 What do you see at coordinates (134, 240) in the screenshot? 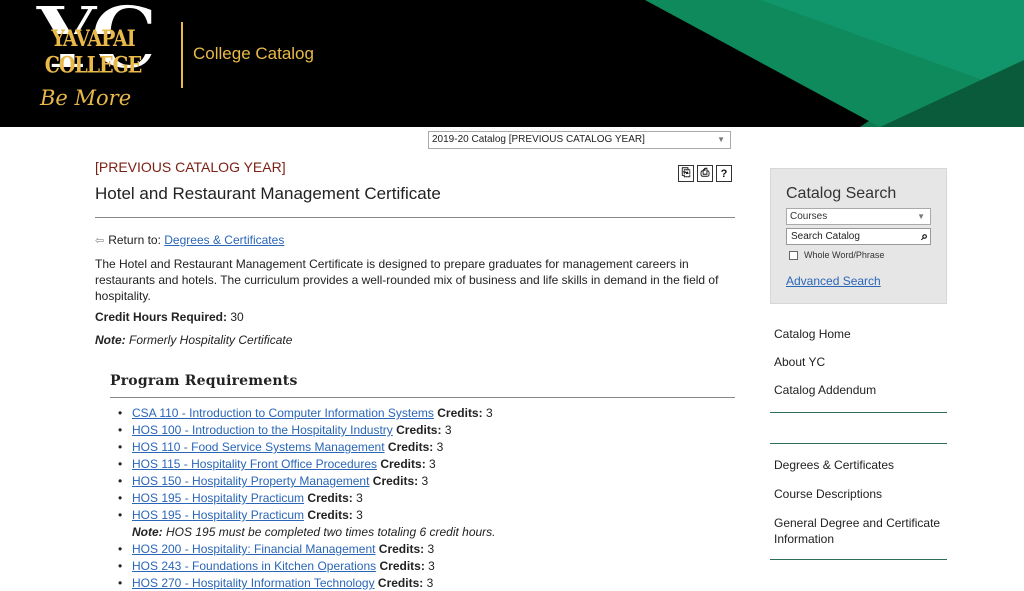
I see `return-label: Return to:` at bounding box center [134, 240].